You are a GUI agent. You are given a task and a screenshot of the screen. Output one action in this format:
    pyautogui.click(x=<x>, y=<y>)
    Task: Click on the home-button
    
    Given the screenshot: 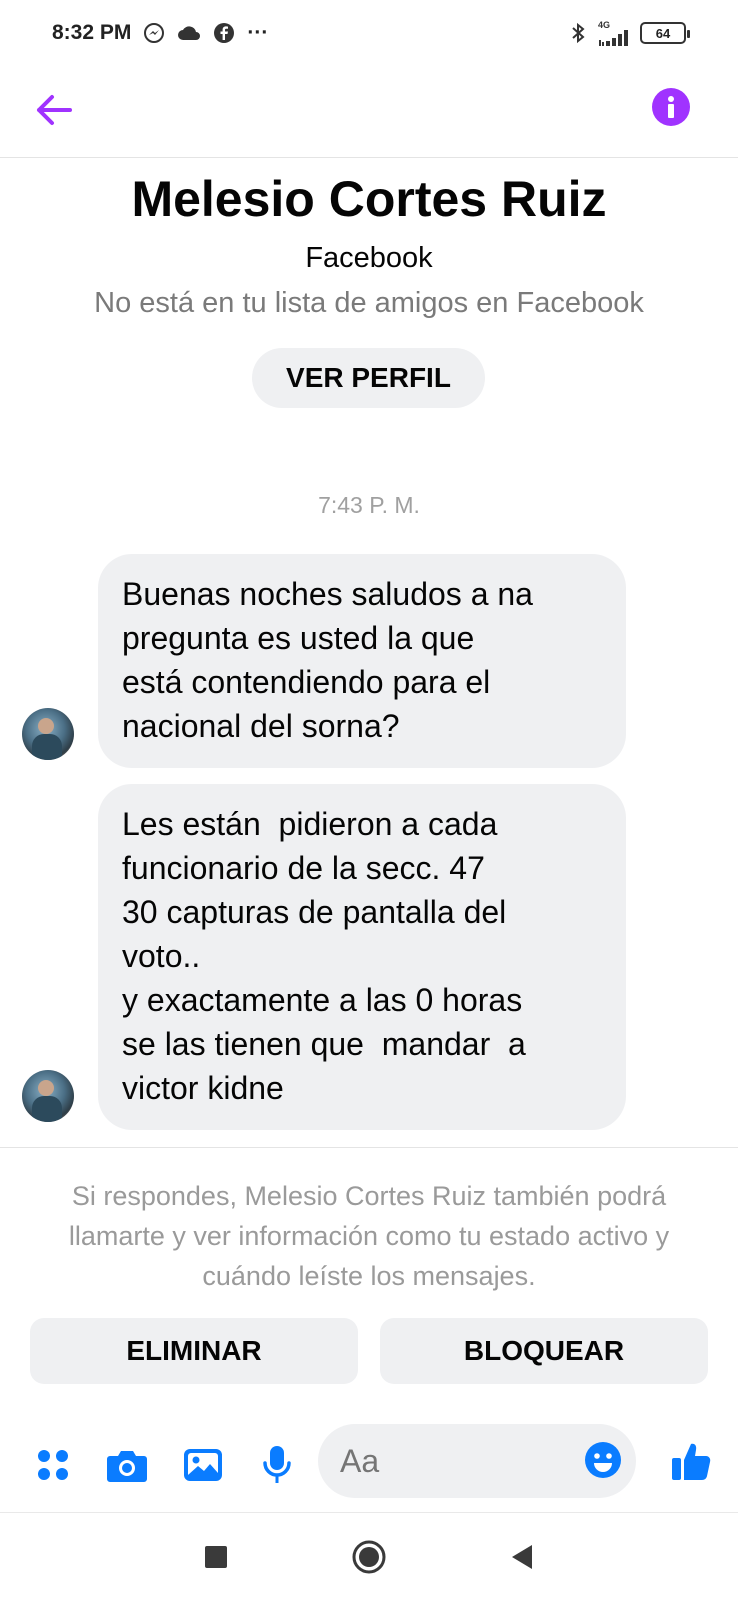 What is the action you would take?
    pyautogui.click(x=369, y=1557)
    